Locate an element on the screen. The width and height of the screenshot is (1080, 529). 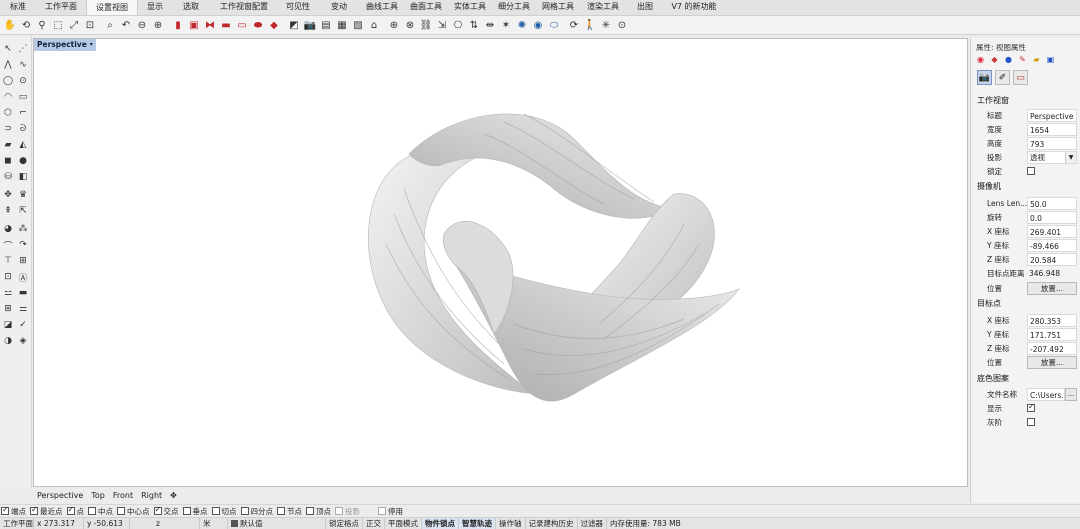
plan-icon: ▧ is located at coordinates (358, 25).